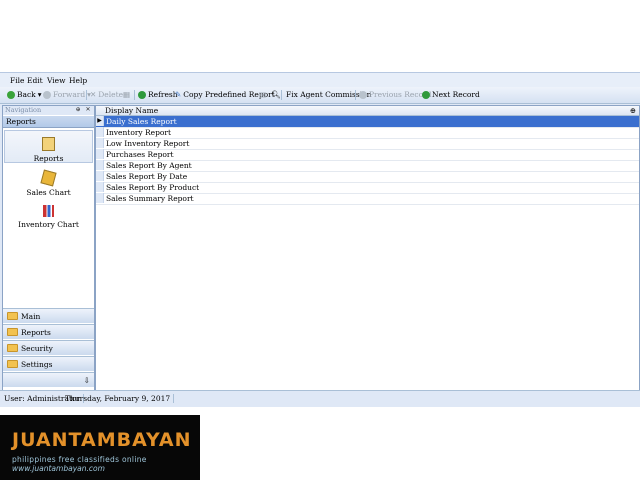  I want to click on pane-reports: Reports, so click(48, 331).